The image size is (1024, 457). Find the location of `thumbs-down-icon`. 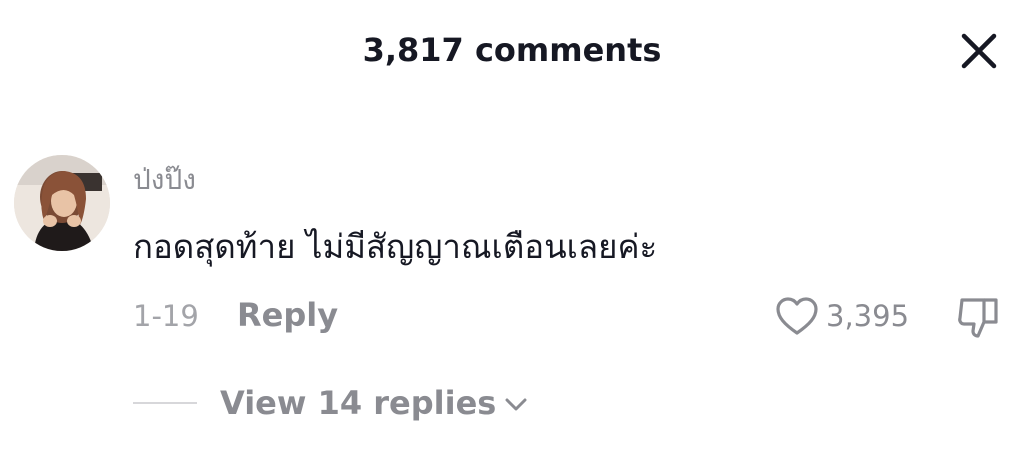

thumbs-down-icon is located at coordinates (978, 318).